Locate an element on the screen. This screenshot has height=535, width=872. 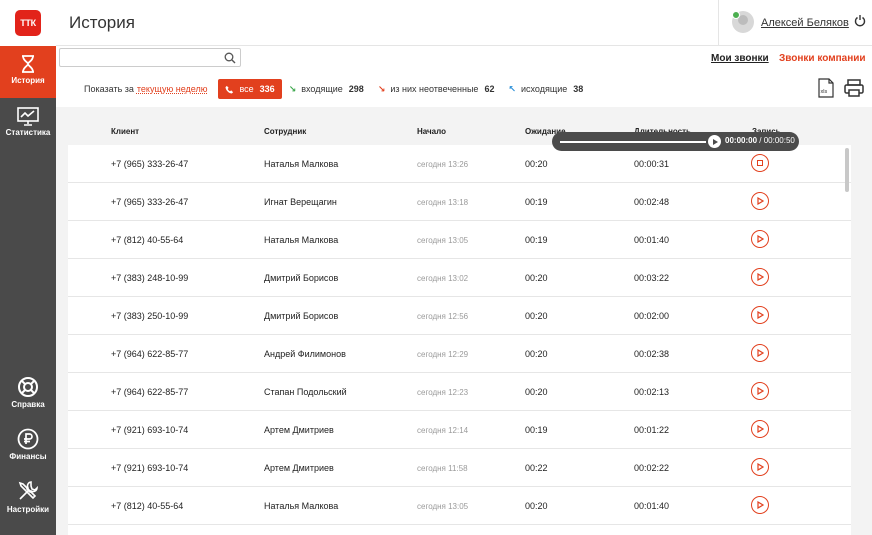
chip-label: исходящие is located at coordinates (544, 89).